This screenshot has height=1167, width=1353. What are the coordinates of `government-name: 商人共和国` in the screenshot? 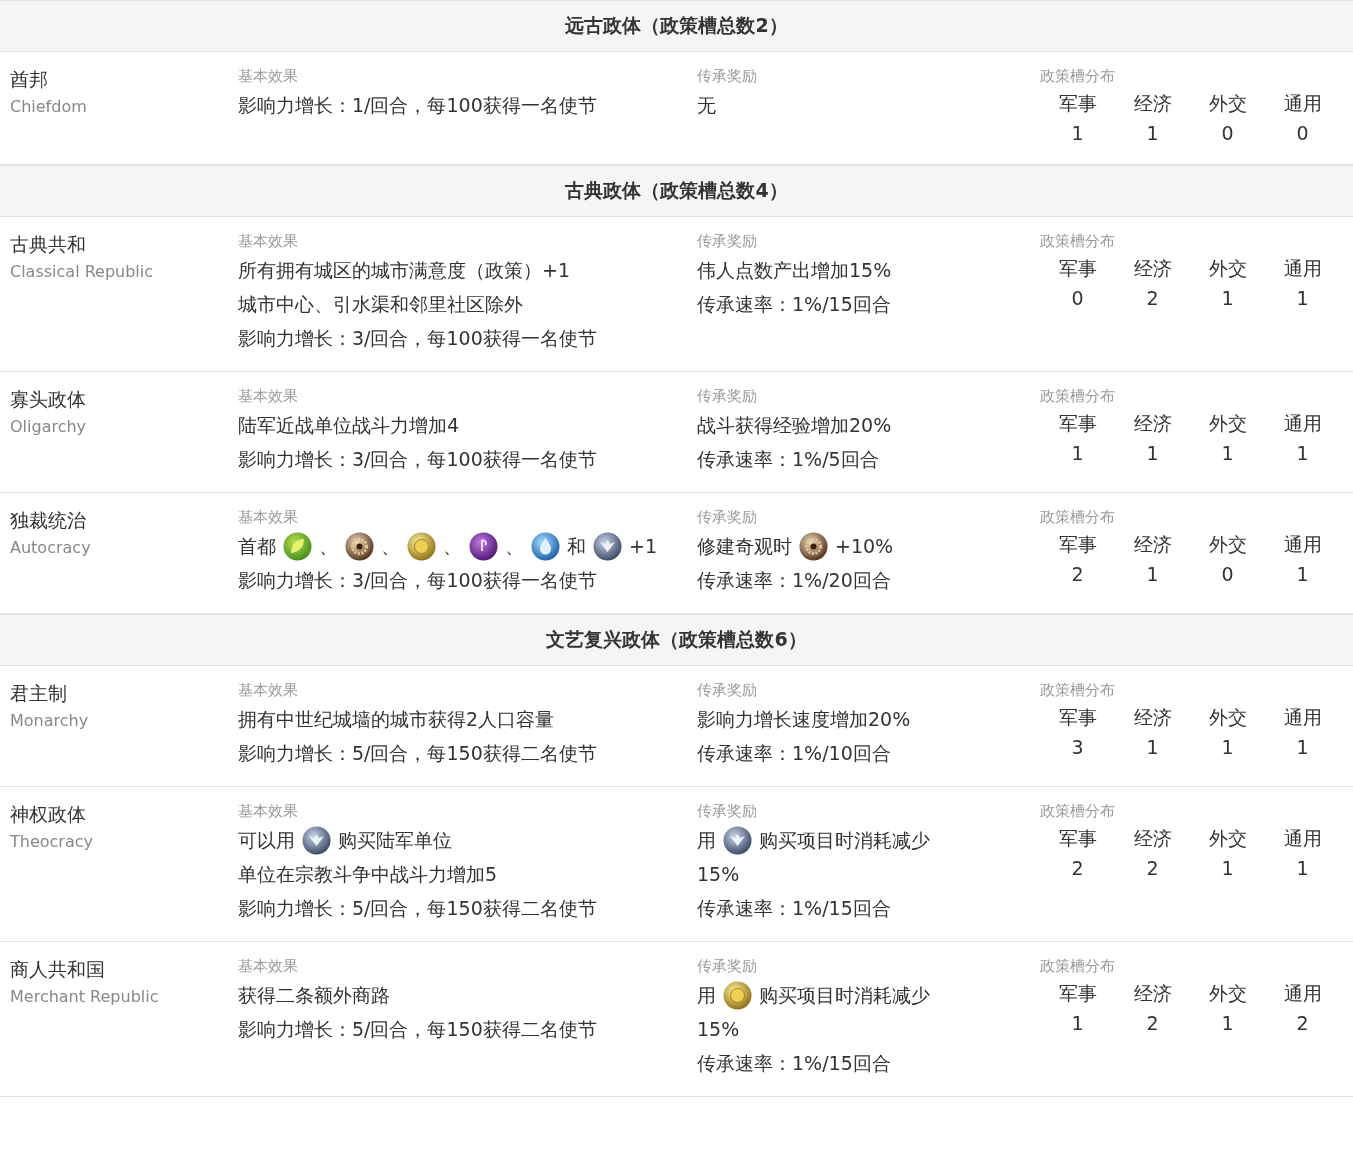 It's located at (58, 969).